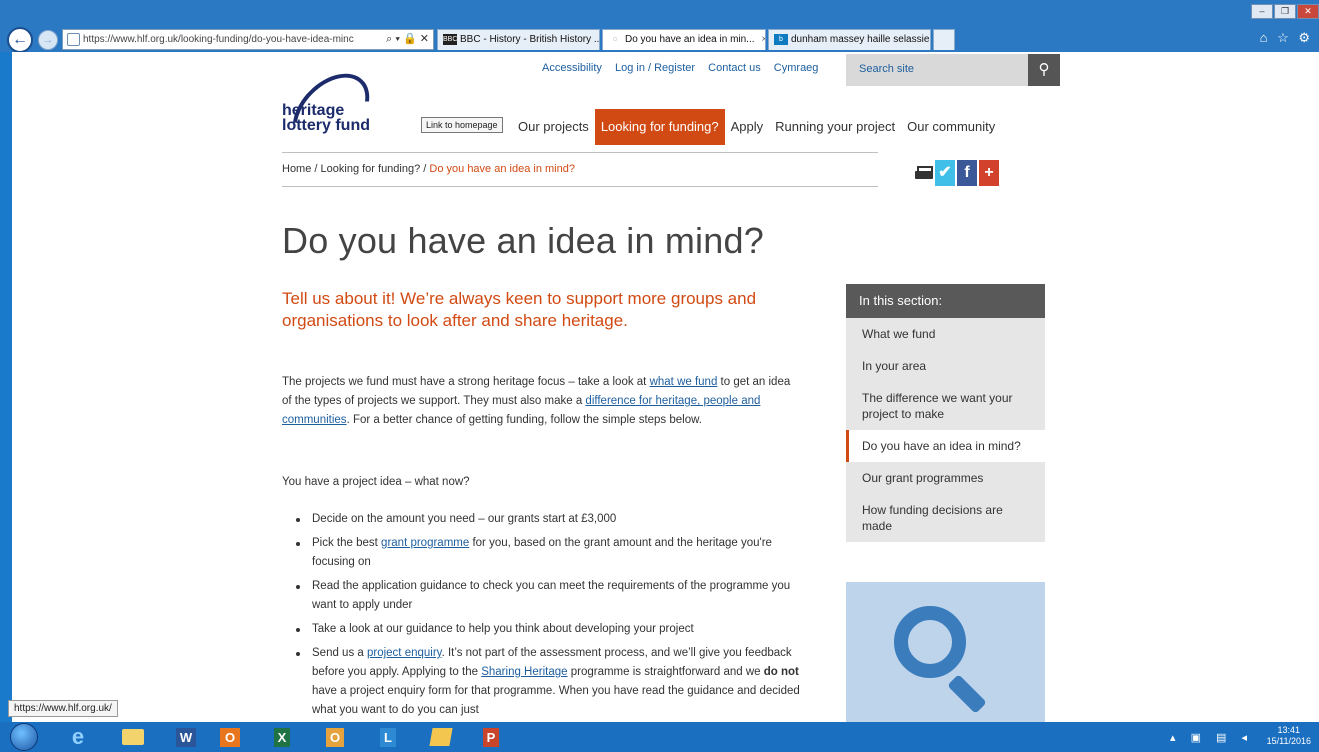  What do you see at coordinates (186, 737) in the screenshot?
I see `word-icon: W` at bounding box center [186, 737].